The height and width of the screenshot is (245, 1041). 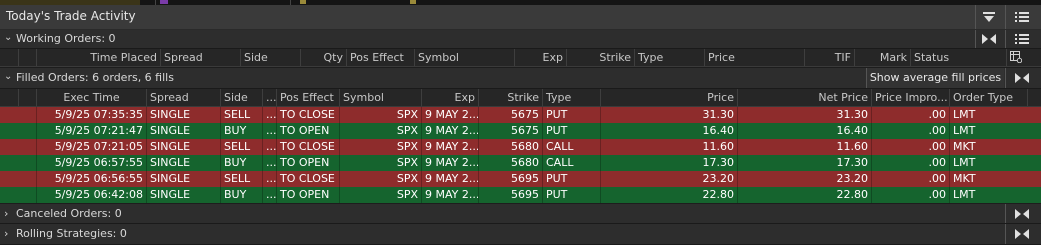 I want to click on column-header-order-type: Order Type, so click(x=988, y=97).